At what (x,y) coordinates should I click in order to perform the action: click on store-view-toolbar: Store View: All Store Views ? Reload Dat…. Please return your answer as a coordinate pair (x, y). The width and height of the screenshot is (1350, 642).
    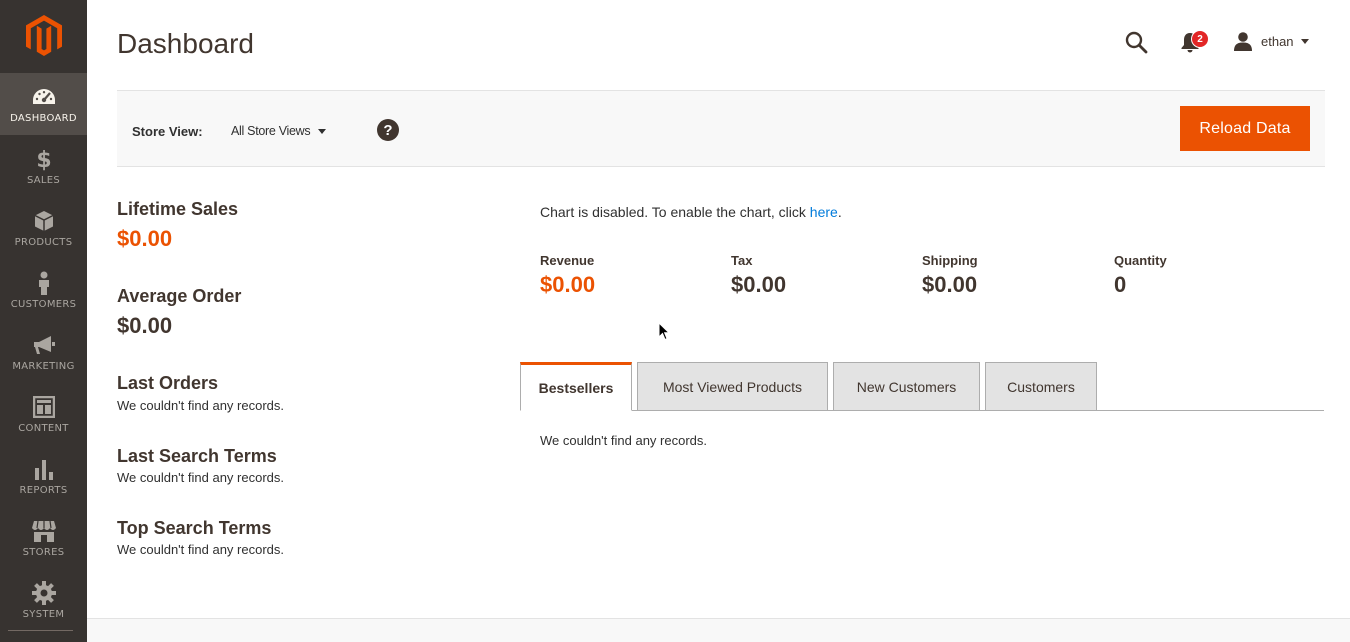
    Looking at the image, I should click on (721, 128).